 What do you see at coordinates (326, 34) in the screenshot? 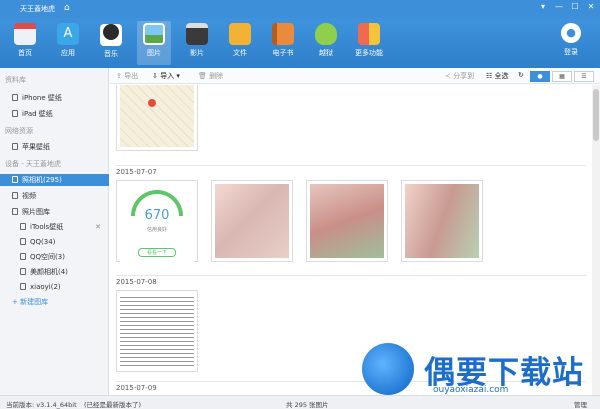
I see `pineapple-icon` at bounding box center [326, 34].